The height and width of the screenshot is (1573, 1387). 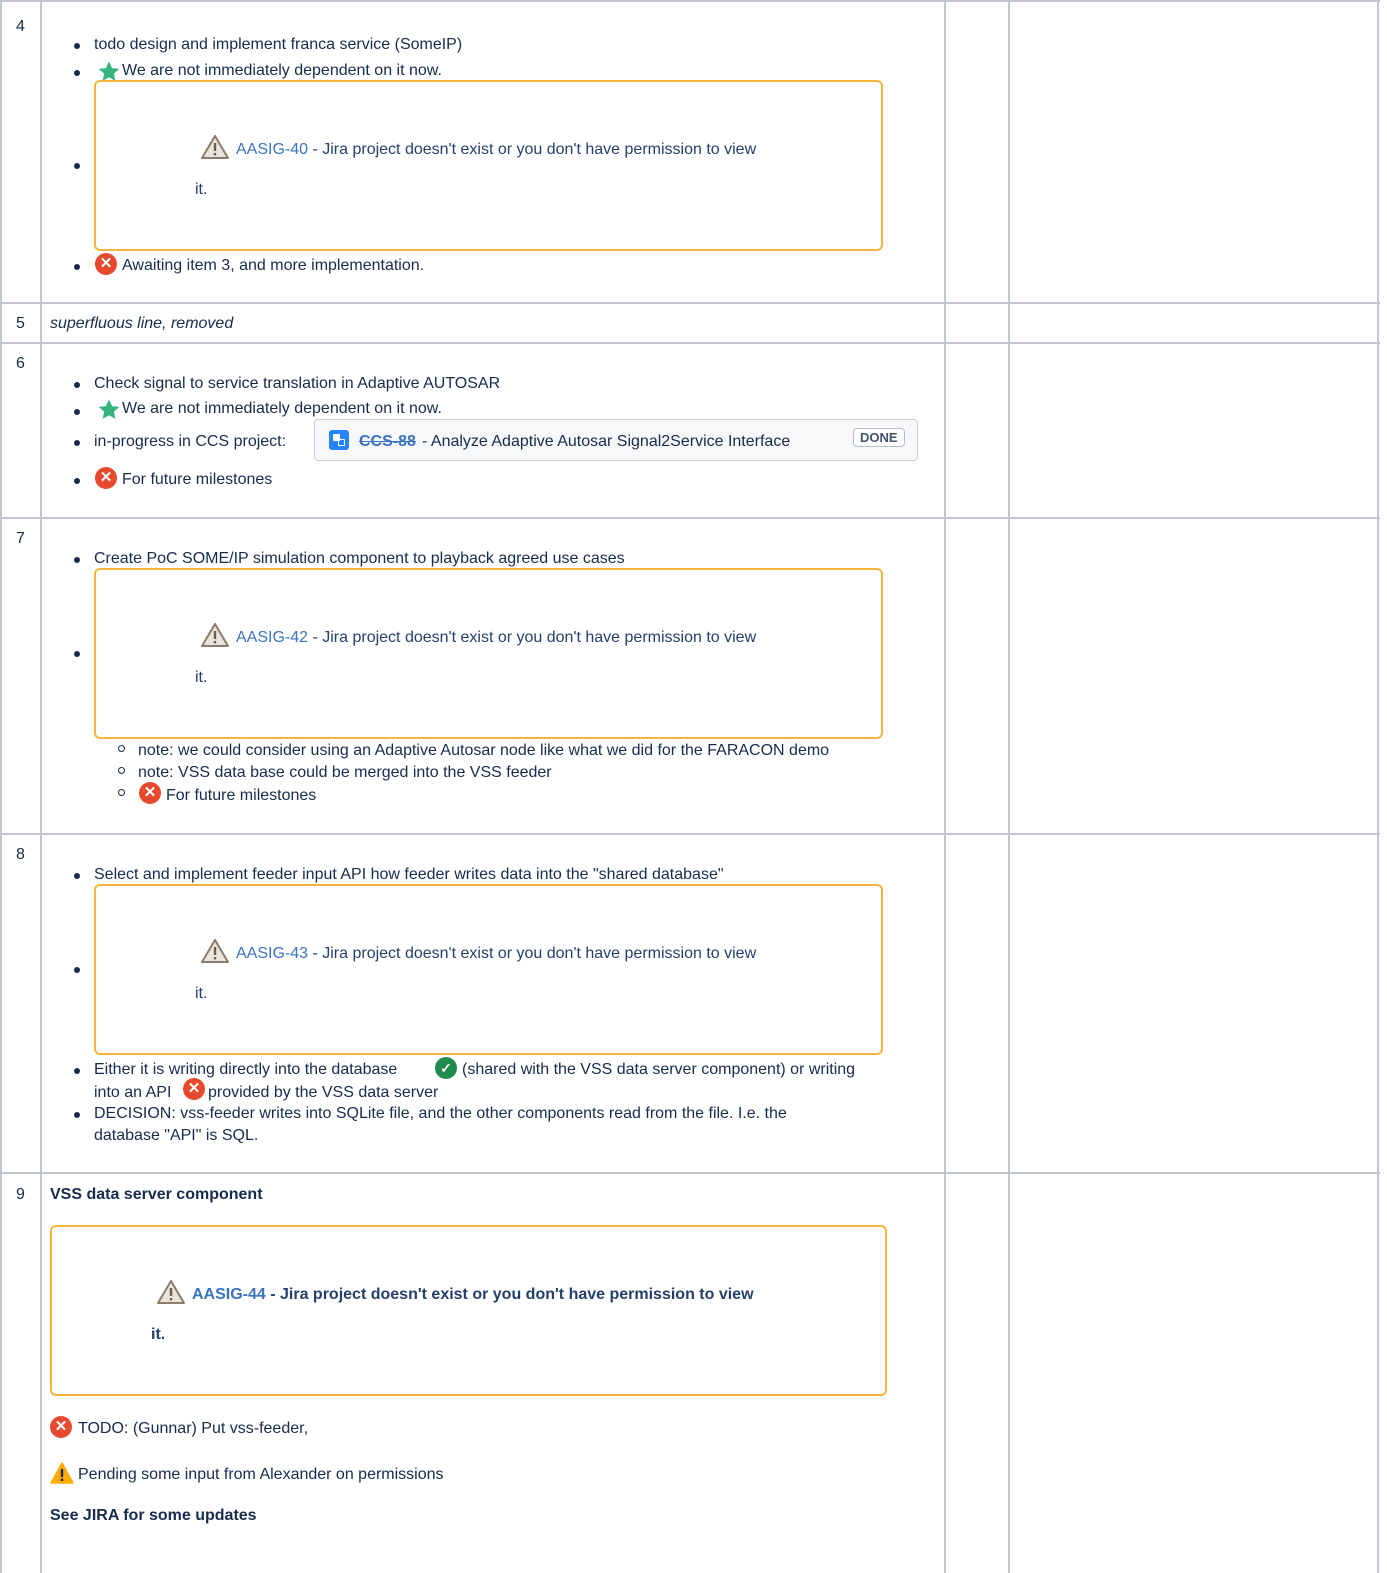 What do you see at coordinates (20, 1194) in the screenshot?
I see `row-number: 9` at bounding box center [20, 1194].